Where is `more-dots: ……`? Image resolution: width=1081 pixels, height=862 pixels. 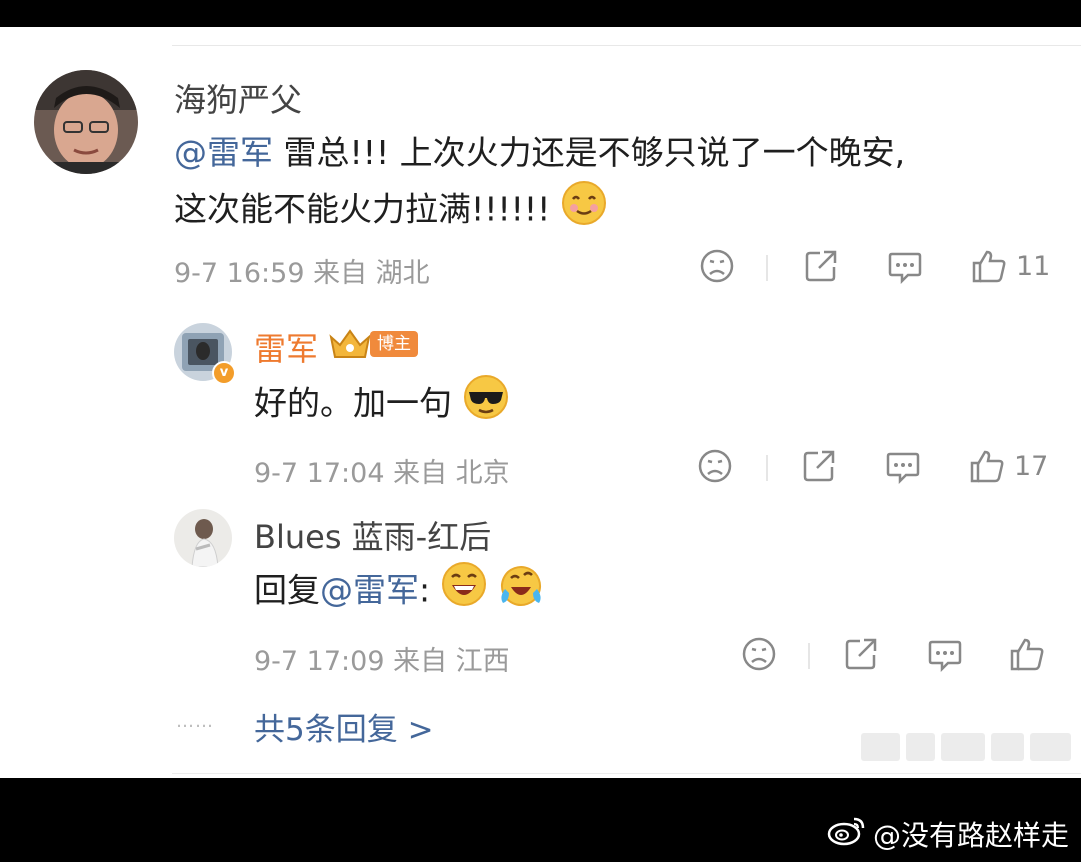
more-dots: …… is located at coordinates (195, 721).